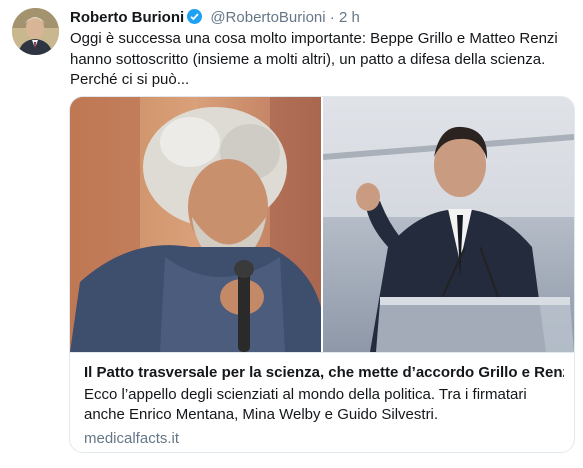  I want to click on tweet-header: Roberto Burioni @RobertoBurioni · 2 h, so click(215, 18).